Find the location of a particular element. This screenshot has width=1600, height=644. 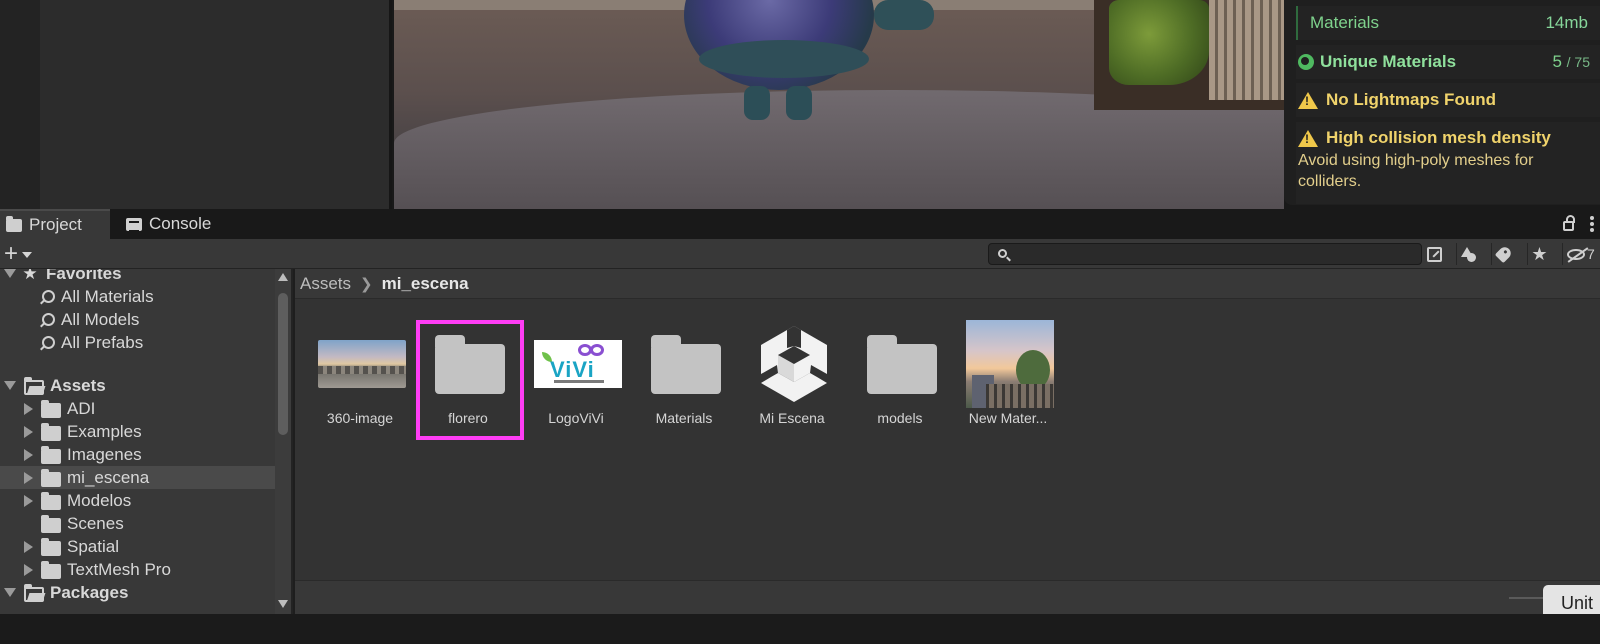

lock-icon is located at coordinates (1569, 223).